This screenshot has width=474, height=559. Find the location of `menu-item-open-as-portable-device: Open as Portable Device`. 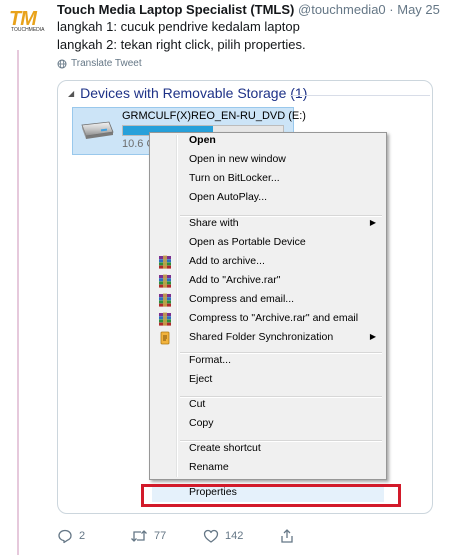

menu-item-open-as-portable-device: Open as Portable Device is located at coordinates (268, 243).